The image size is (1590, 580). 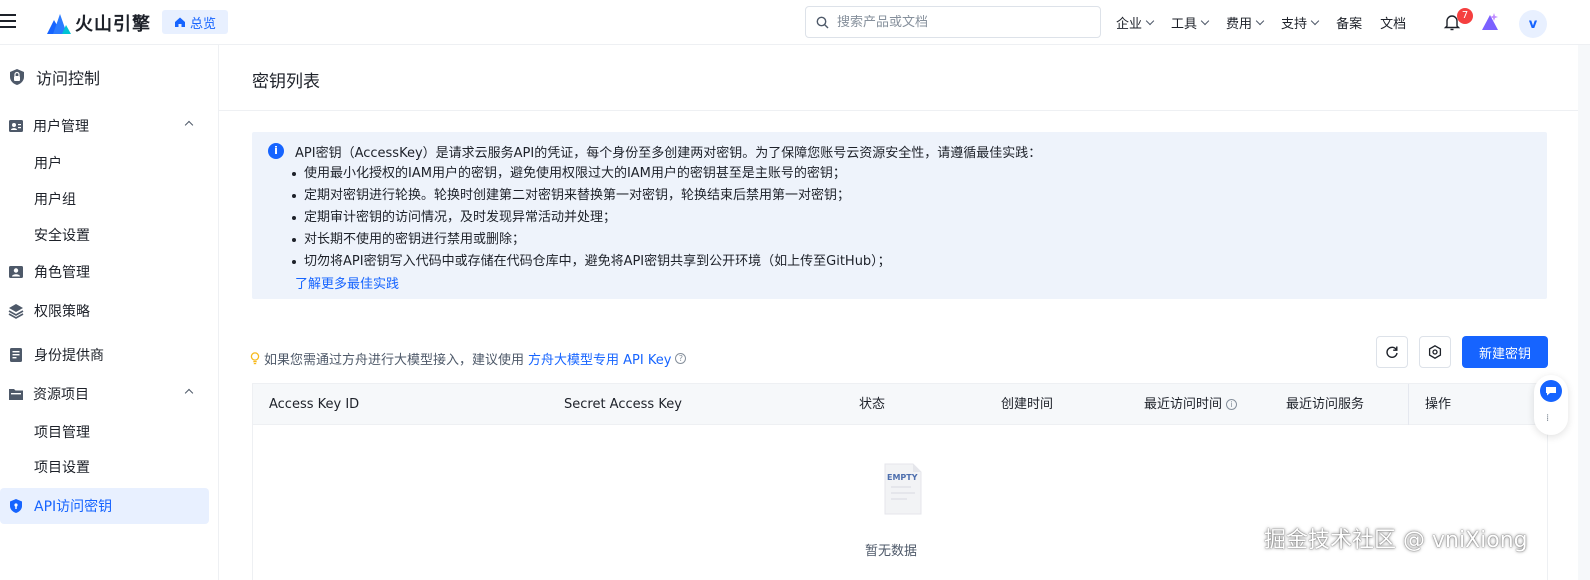 What do you see at coordinates (1027, 404) in the screenshot?
I see `column-header-created-time: 创建时间` at bounding box center [1027, 404].